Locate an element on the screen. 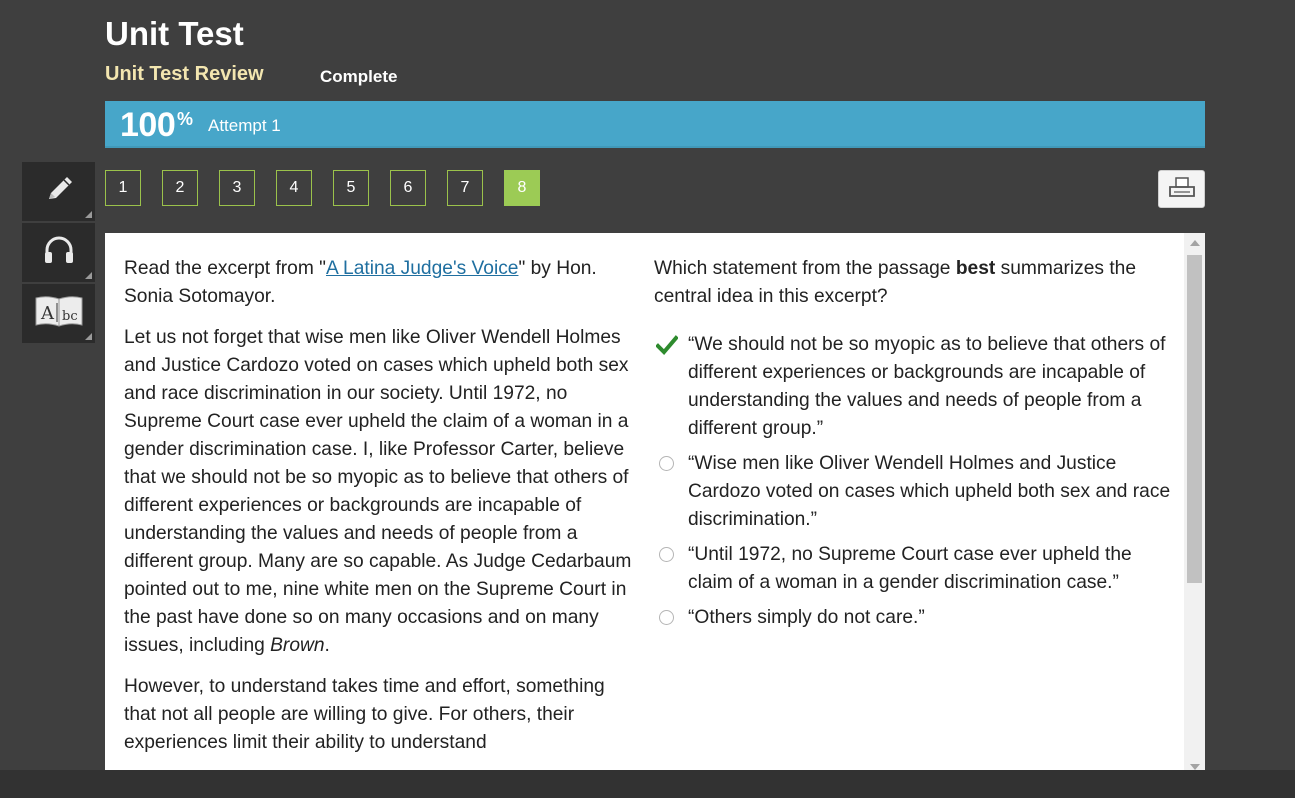 The image size is (1295, 798). question-button-4: 4 is located at coordinates (294, 188).